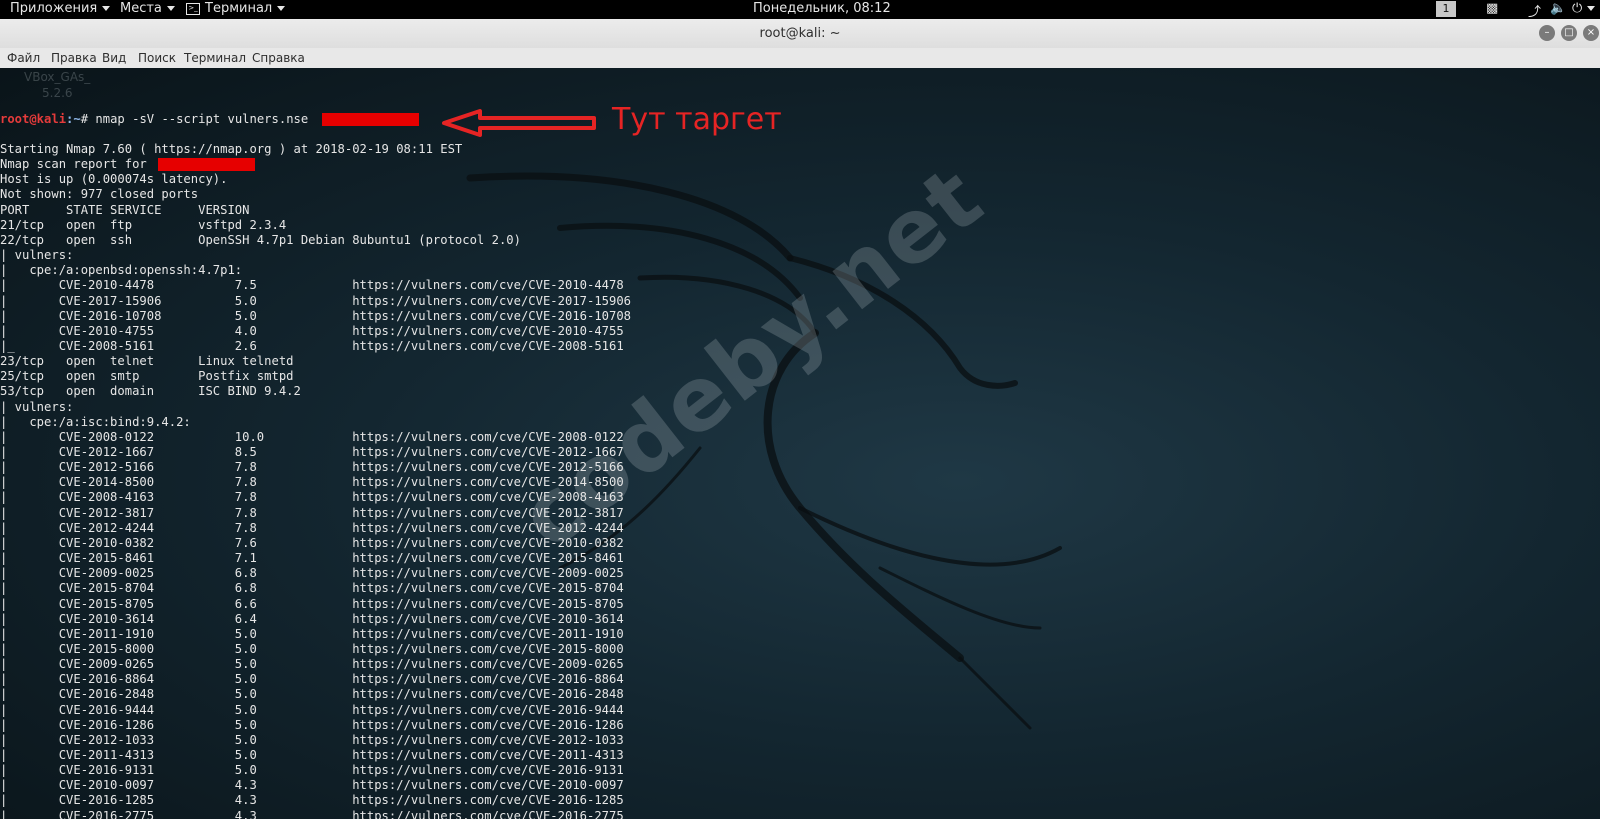  Describe the element at coordinates (370, 119) in the screenshot. I see `redacted-target` at that location.